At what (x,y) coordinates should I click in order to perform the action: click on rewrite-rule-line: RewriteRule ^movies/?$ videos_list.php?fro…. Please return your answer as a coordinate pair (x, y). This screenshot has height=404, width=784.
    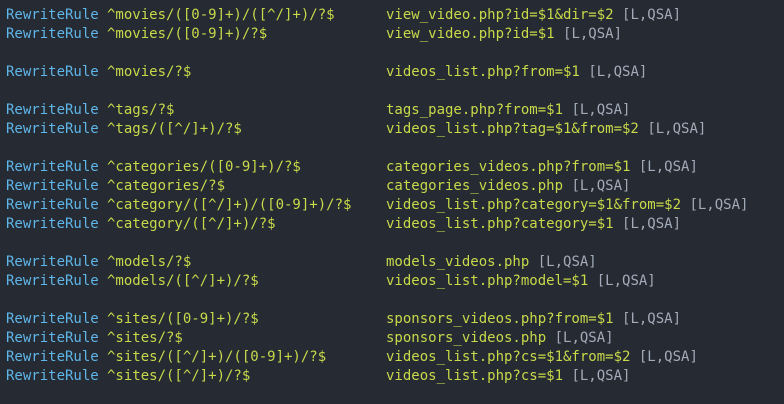
    Looking at the image, I should click on (392, 72).